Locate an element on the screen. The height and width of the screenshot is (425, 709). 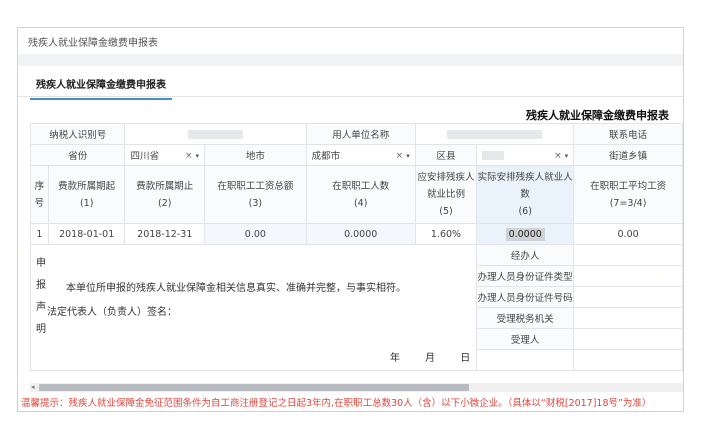
title-separator is located at coordinates (350, 60).